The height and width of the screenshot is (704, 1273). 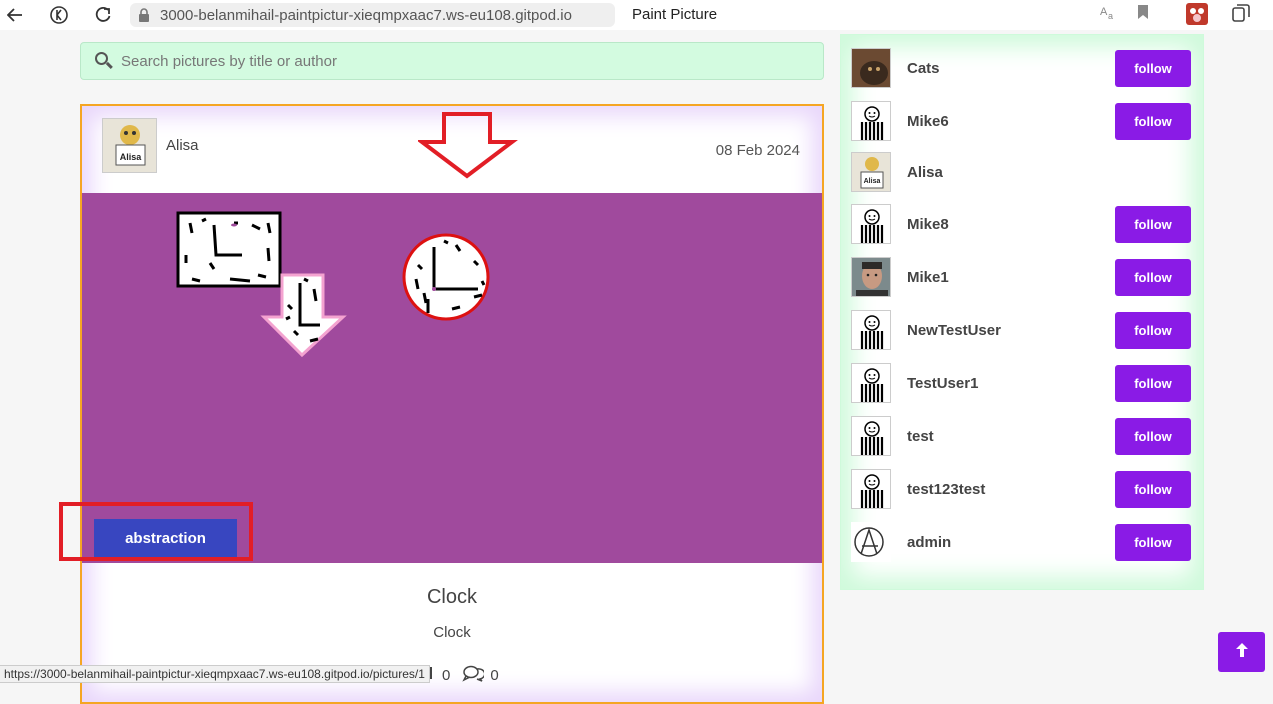 I want to click on user-row: admin follow, so click(x=1021, y=542).